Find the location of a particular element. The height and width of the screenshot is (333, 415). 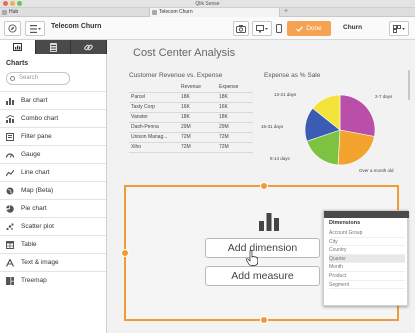

chart-item-treemap: Treemap is located at coordinates (53, 280).